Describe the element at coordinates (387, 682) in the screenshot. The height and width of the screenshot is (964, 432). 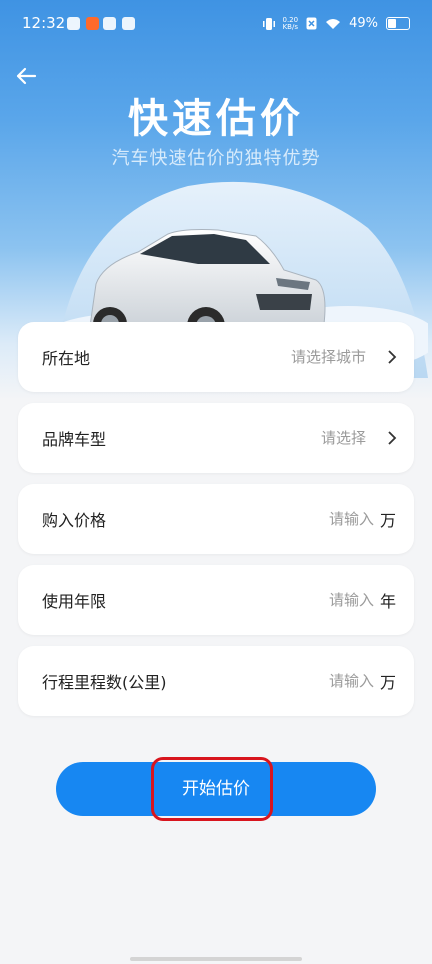
I see `mileage-unit: 万` at that location.